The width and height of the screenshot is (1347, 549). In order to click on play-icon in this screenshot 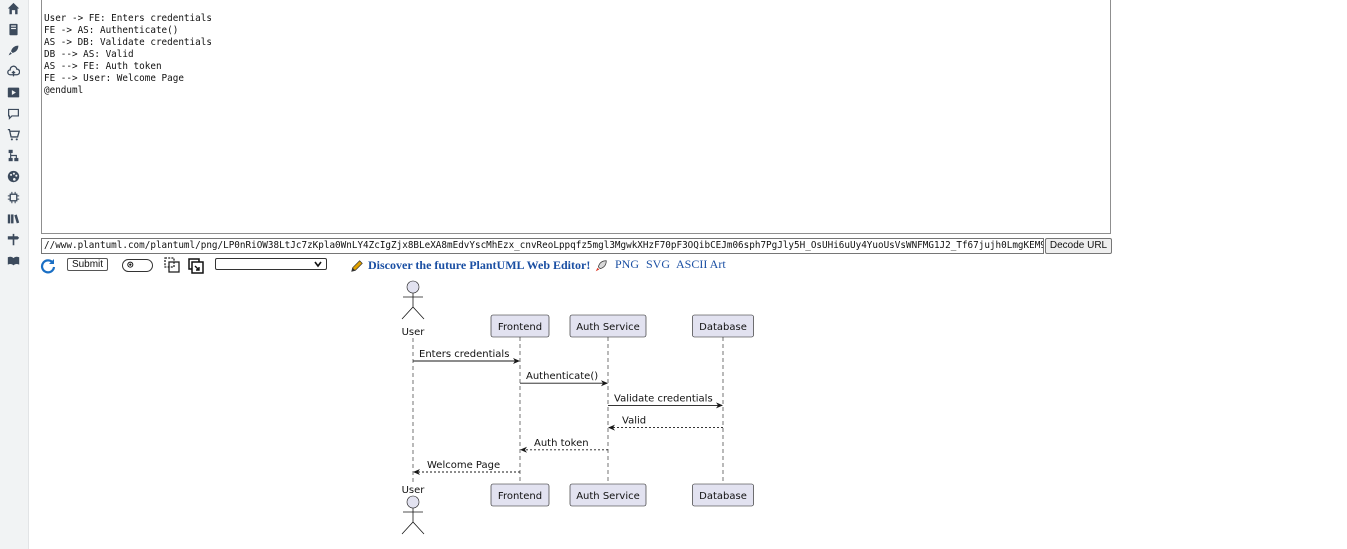, I will do `click(13, 92)`.